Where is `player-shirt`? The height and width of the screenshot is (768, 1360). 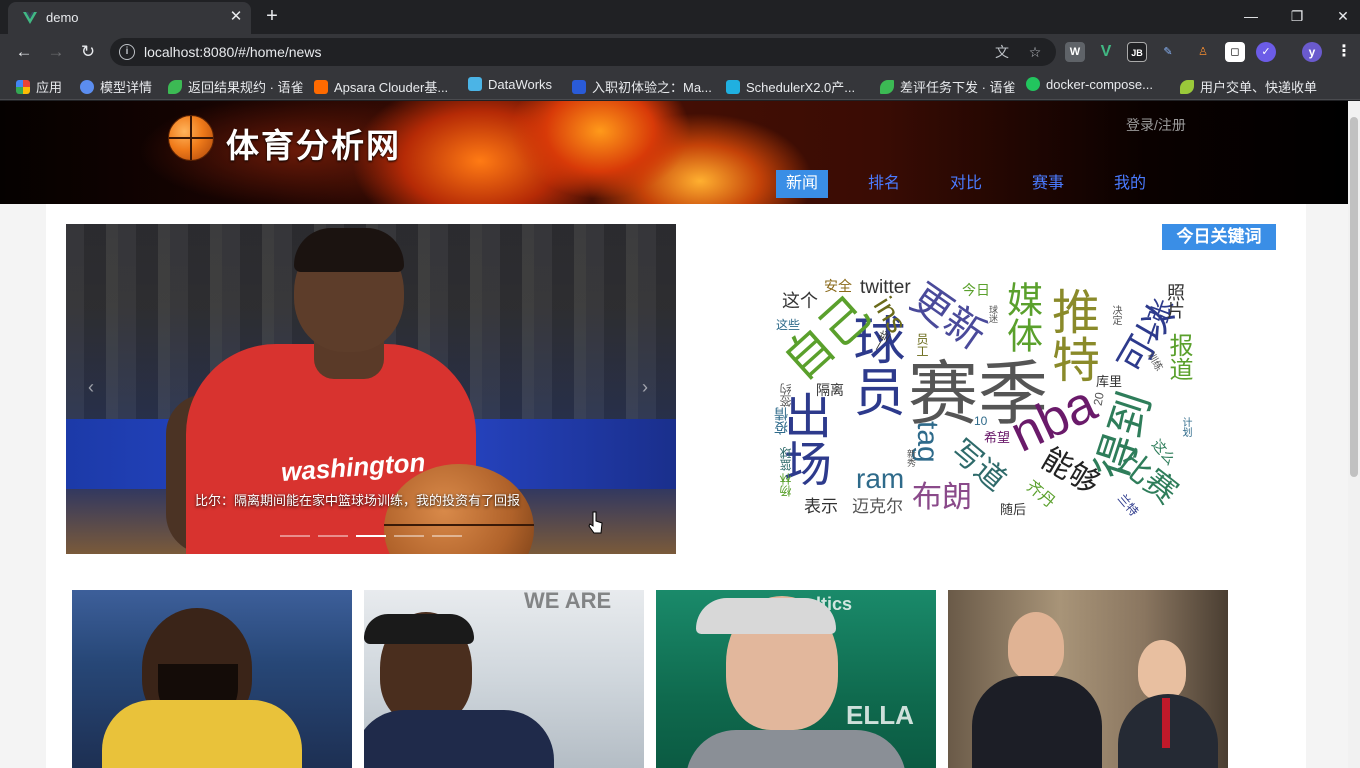 player-shirt is located at coordinates (459, 739).